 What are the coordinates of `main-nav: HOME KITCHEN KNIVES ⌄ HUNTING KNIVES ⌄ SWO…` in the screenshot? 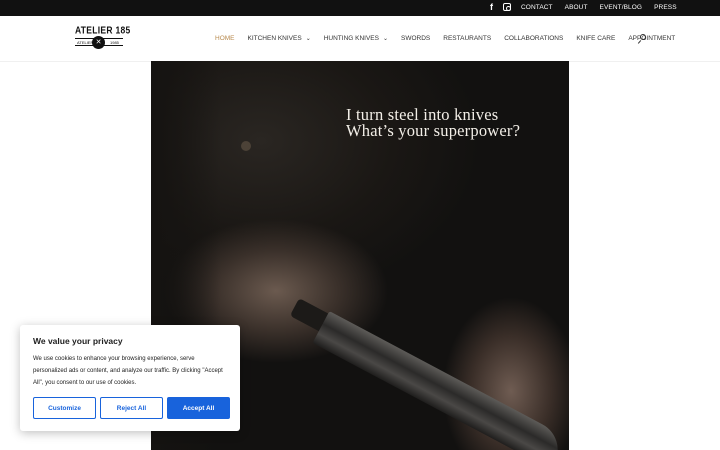 It's located at (451, 38).